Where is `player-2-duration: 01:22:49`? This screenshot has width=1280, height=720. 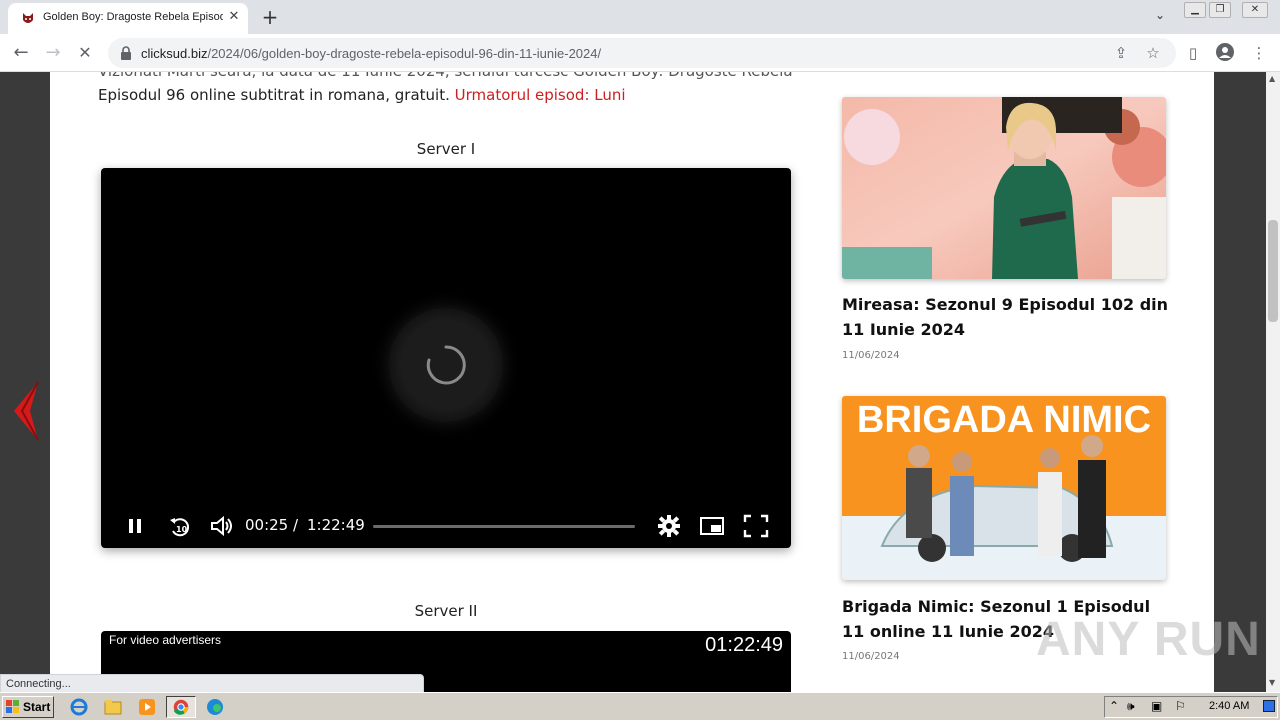 player-2-duration: 01:22:49 is located at coordinates (744, 645).